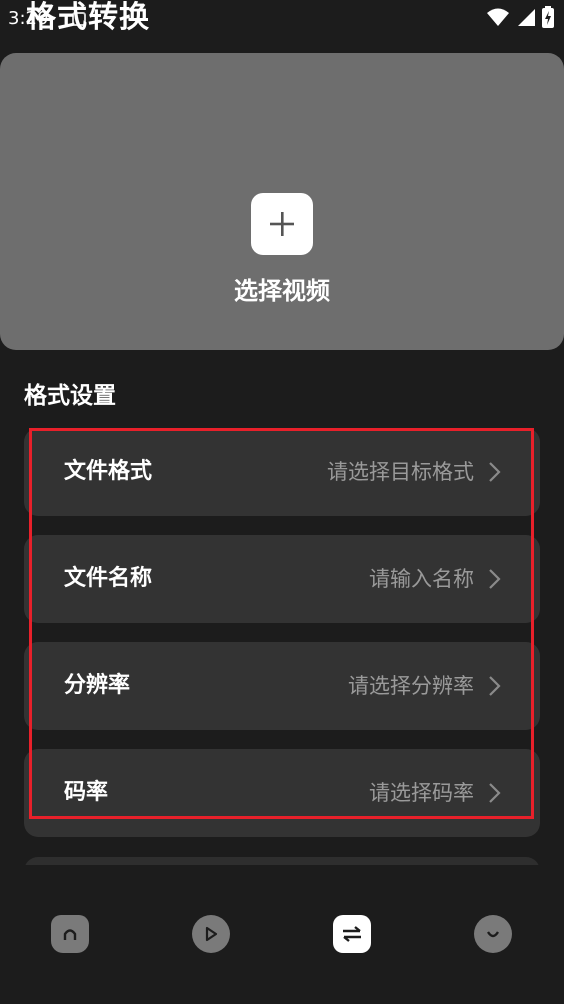 The height and width of the screenshot is (1004, 564). I want to click on file-name-row: 文件名称 请输入名称, so click(282, 579).